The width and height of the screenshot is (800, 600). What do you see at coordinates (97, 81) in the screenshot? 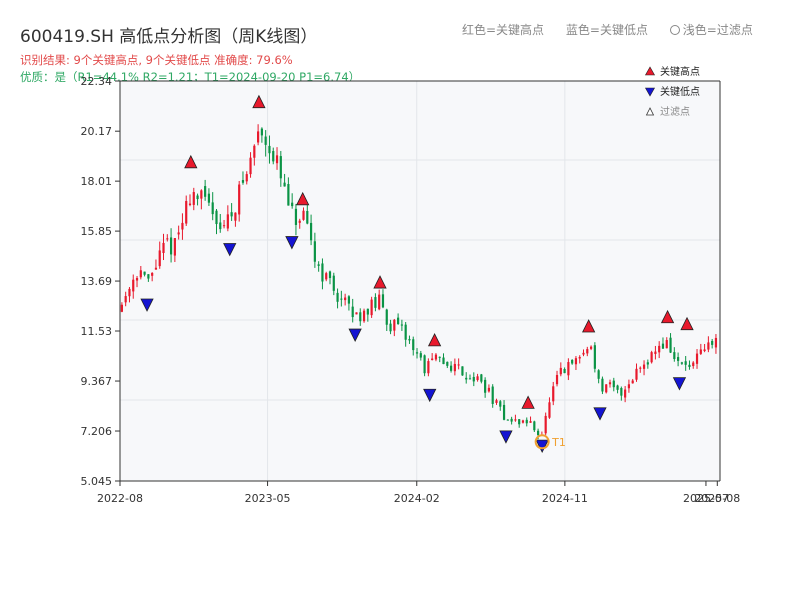
I see `y-tick-label: 22.34` at bounding box center [97, 81].